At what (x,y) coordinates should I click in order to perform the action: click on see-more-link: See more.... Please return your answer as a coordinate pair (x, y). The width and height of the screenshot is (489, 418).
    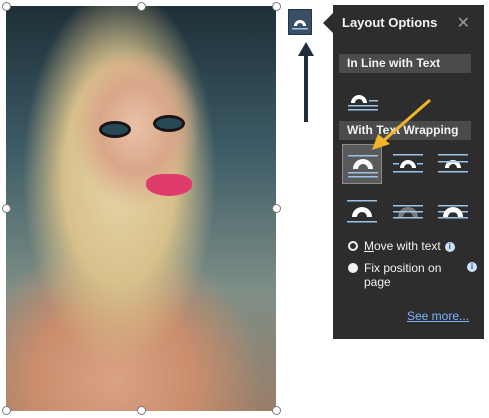
    Looking at the image, I should click on (438, 316).